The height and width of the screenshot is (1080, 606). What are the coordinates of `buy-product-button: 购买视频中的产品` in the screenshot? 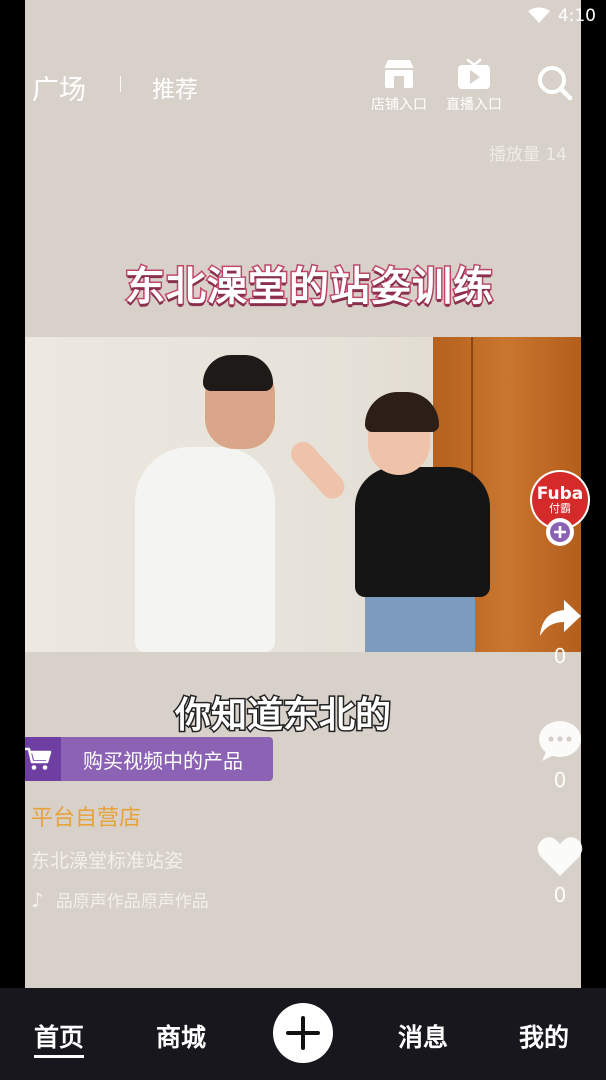 It's located at (149, 759).